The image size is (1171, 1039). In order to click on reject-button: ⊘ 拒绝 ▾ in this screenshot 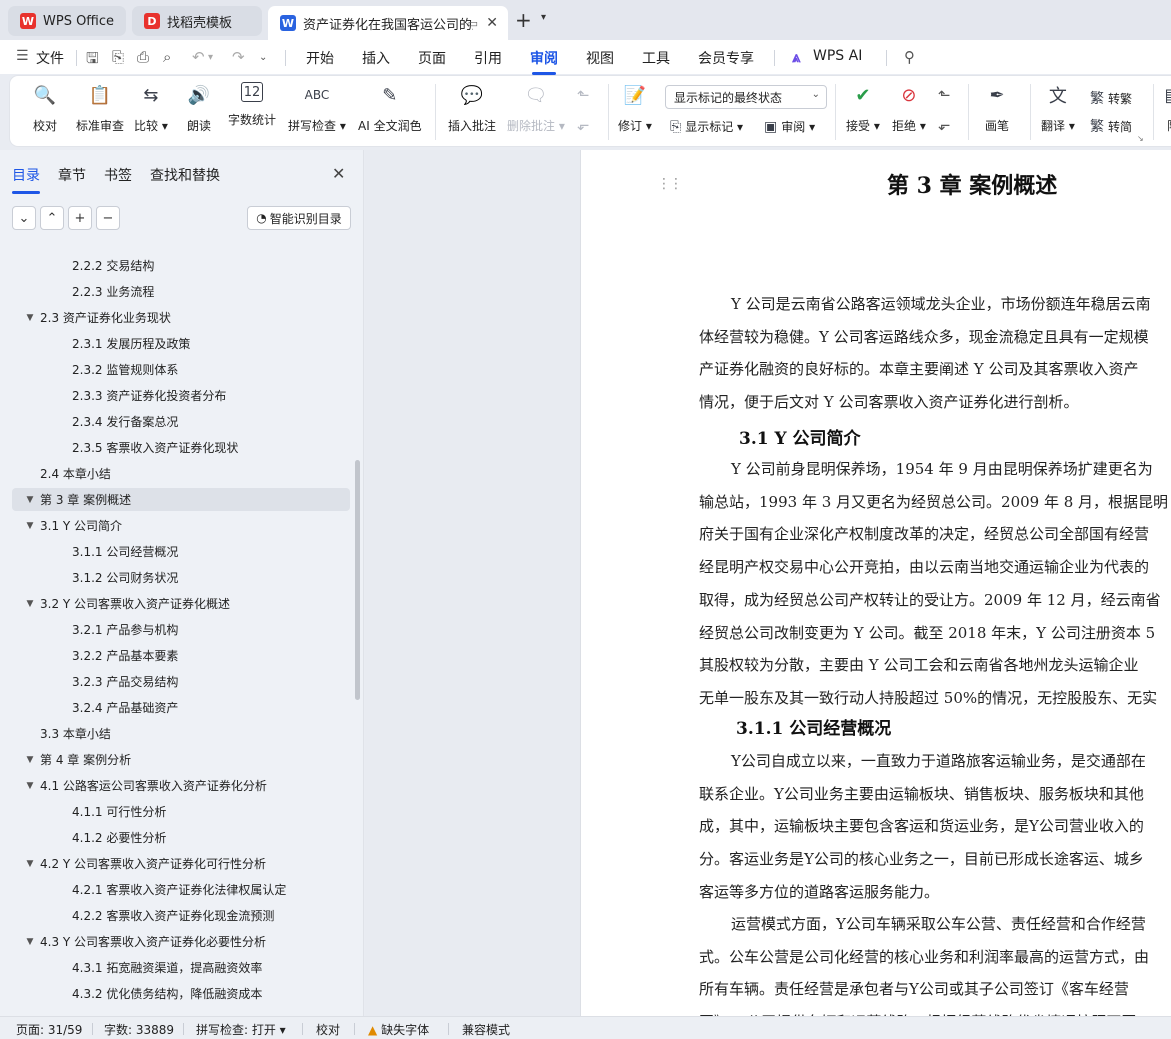, I will do `click(909, 108)`.